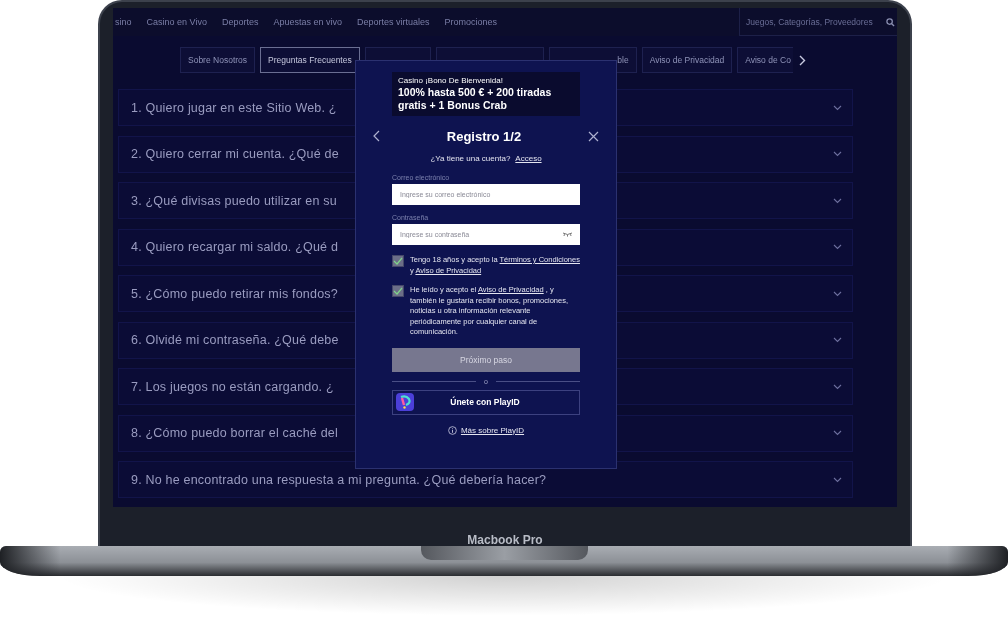 The image size is (1008, 632). Describe the element at coordinates (470, 158) in the screenshot. I see `login-prompt: ¿Ya tiene una cuenta?` at that location.